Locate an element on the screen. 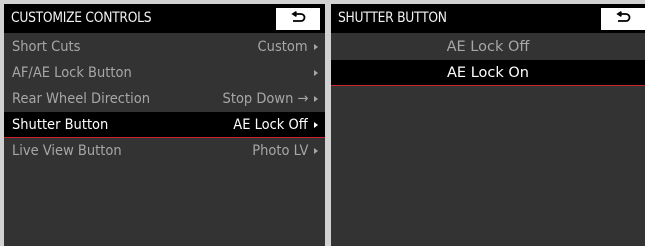 The height and width of the screenshot is (246, 645). menu-item-value: AE Lock Off is located at coordinates (270, 125).